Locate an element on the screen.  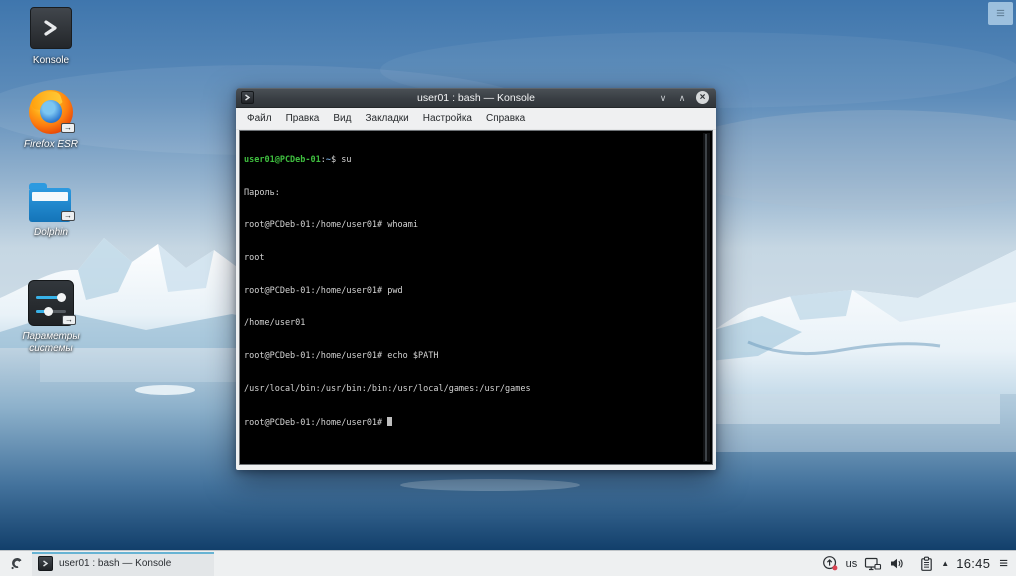
konsole-task-icon is located at coordinates (45, 563).